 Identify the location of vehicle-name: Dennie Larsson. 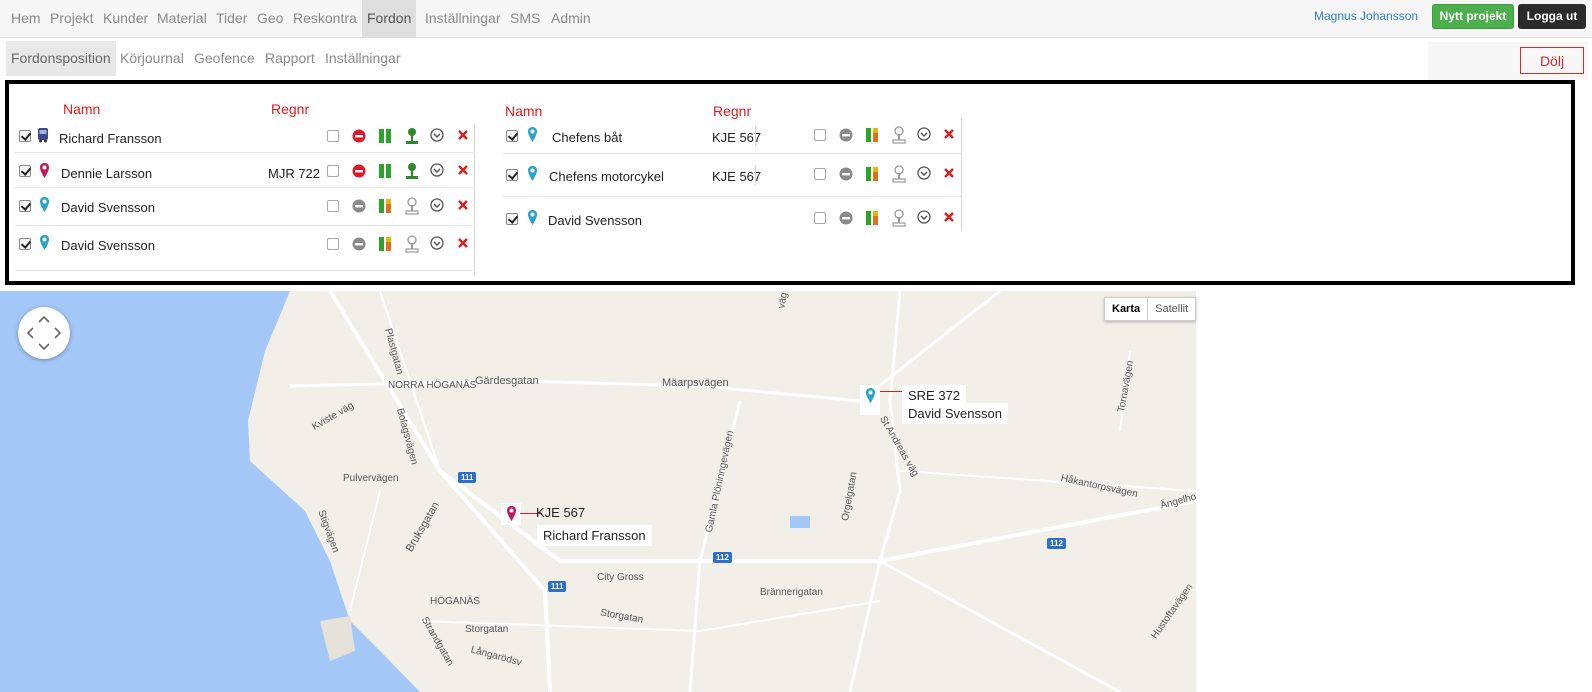
(107, 173).